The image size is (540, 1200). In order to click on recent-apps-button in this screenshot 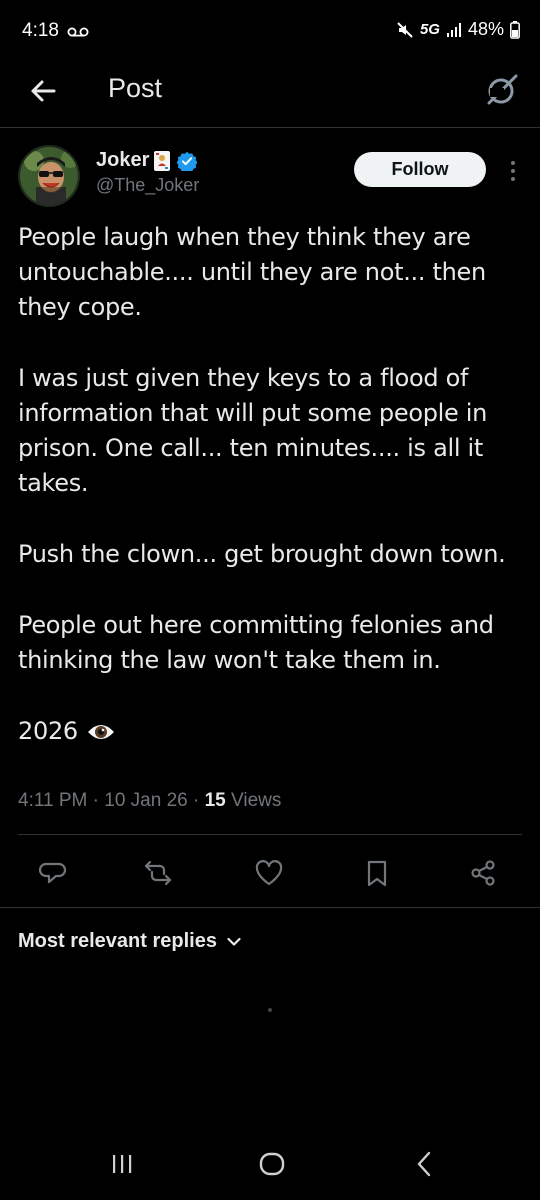, I will do `click(122, 1164)`.